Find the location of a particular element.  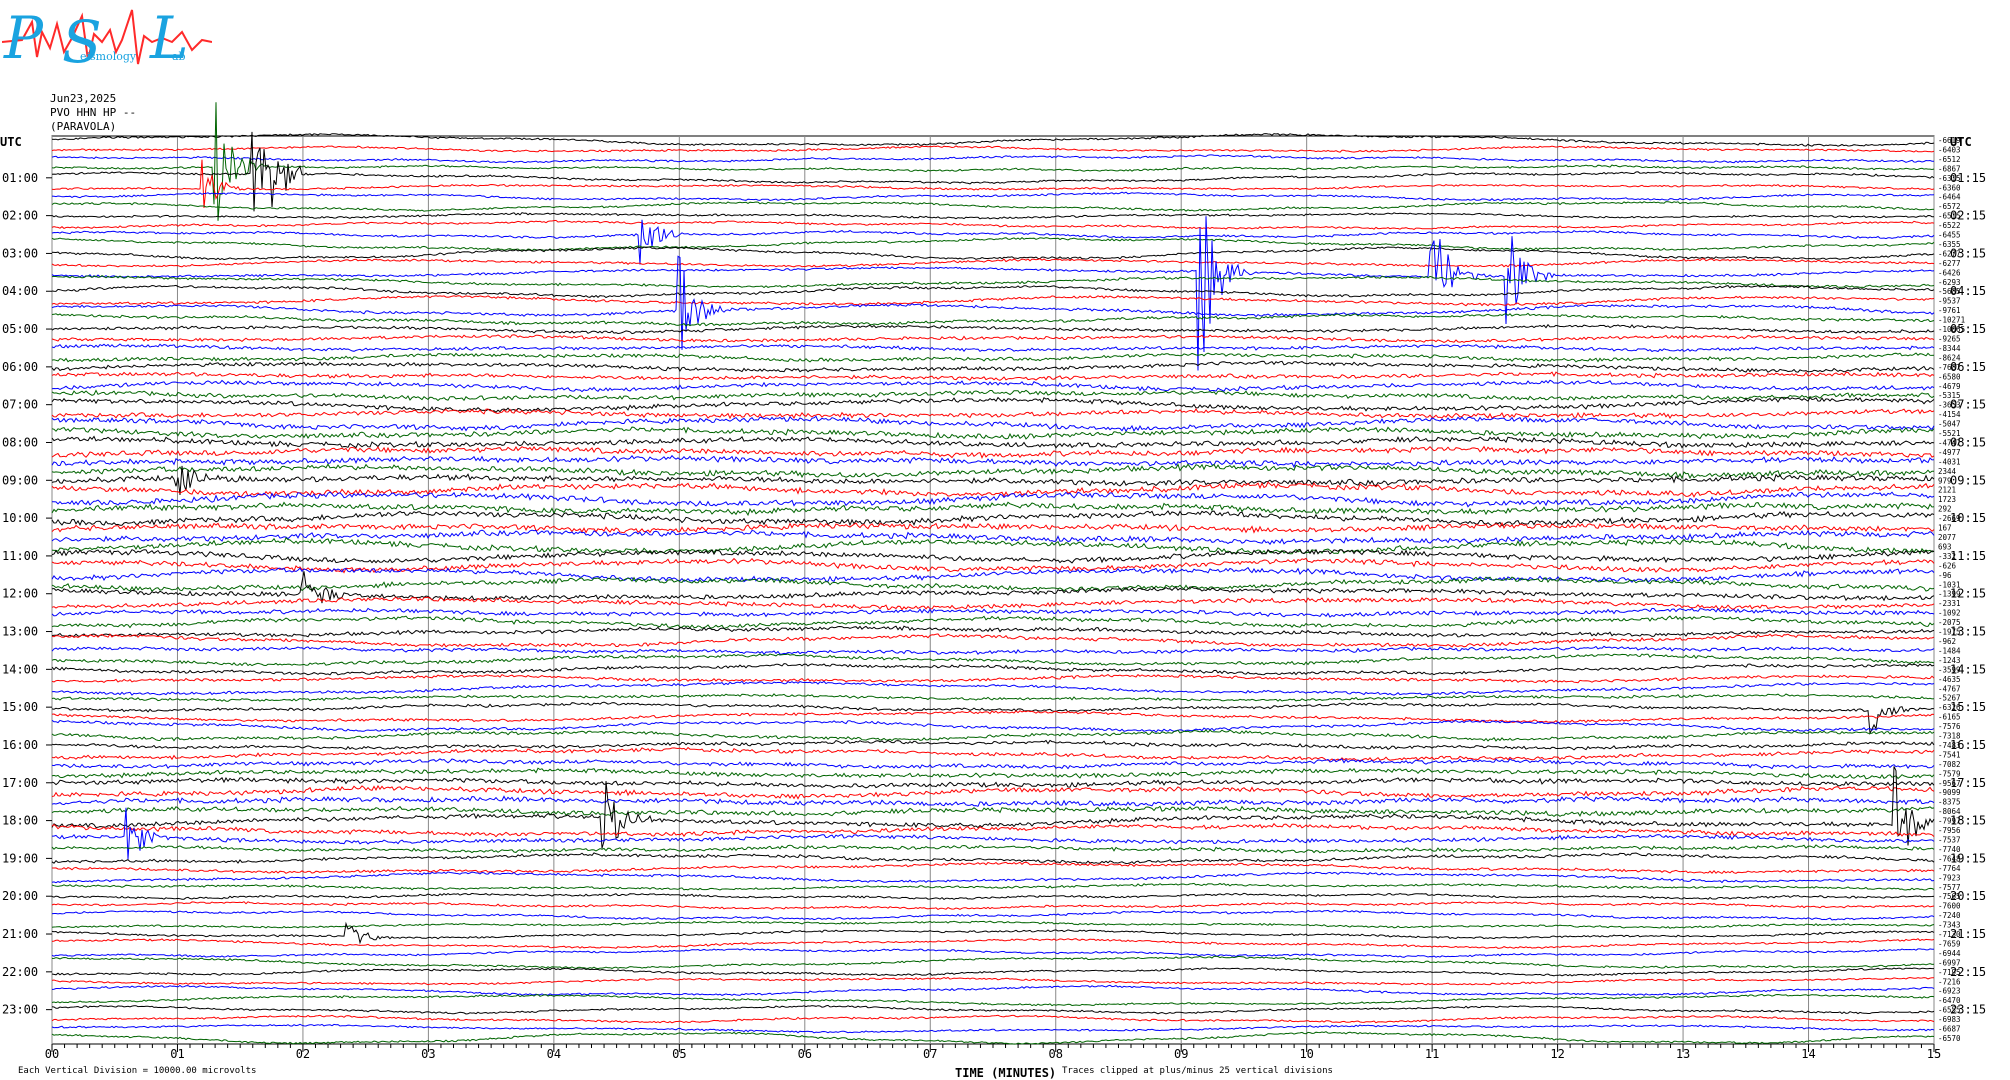

right-hour-label: 05:15 is located at coordinates (1968, 329).